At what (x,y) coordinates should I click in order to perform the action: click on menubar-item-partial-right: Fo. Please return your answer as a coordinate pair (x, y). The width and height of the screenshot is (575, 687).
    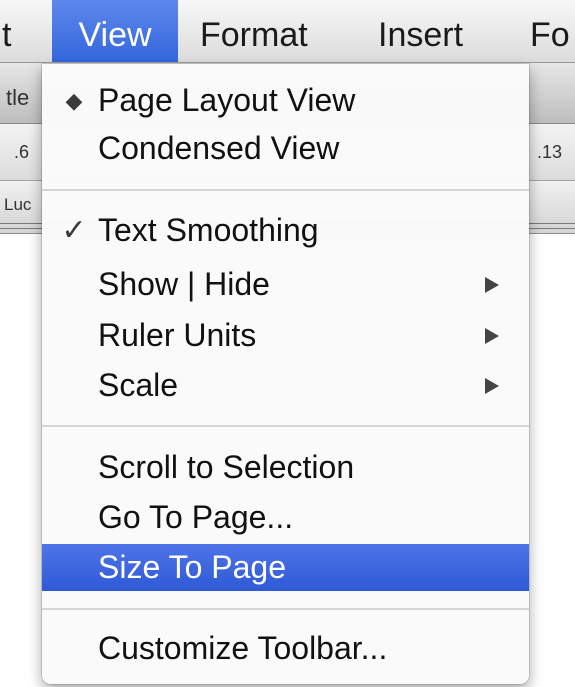
    Looking at the image, I should click on (550, 31).